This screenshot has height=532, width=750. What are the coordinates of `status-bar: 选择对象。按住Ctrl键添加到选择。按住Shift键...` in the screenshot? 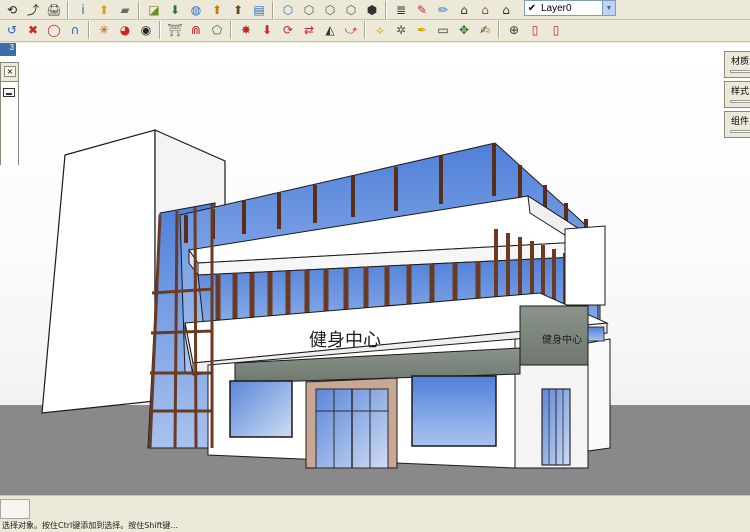 It's located at (375, 513).